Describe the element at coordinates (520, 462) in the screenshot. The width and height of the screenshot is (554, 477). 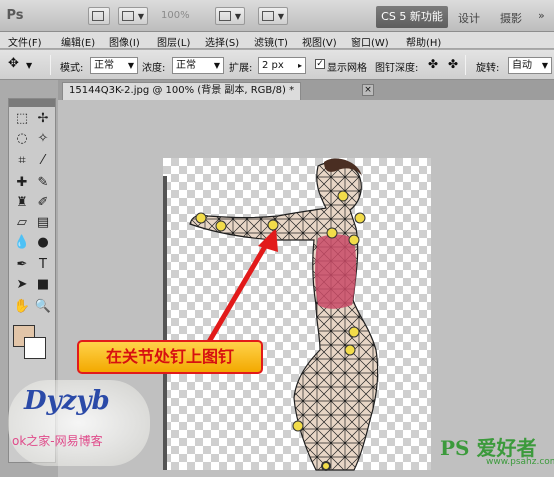
I see `watermark-url: www.psahz.com` at that location.